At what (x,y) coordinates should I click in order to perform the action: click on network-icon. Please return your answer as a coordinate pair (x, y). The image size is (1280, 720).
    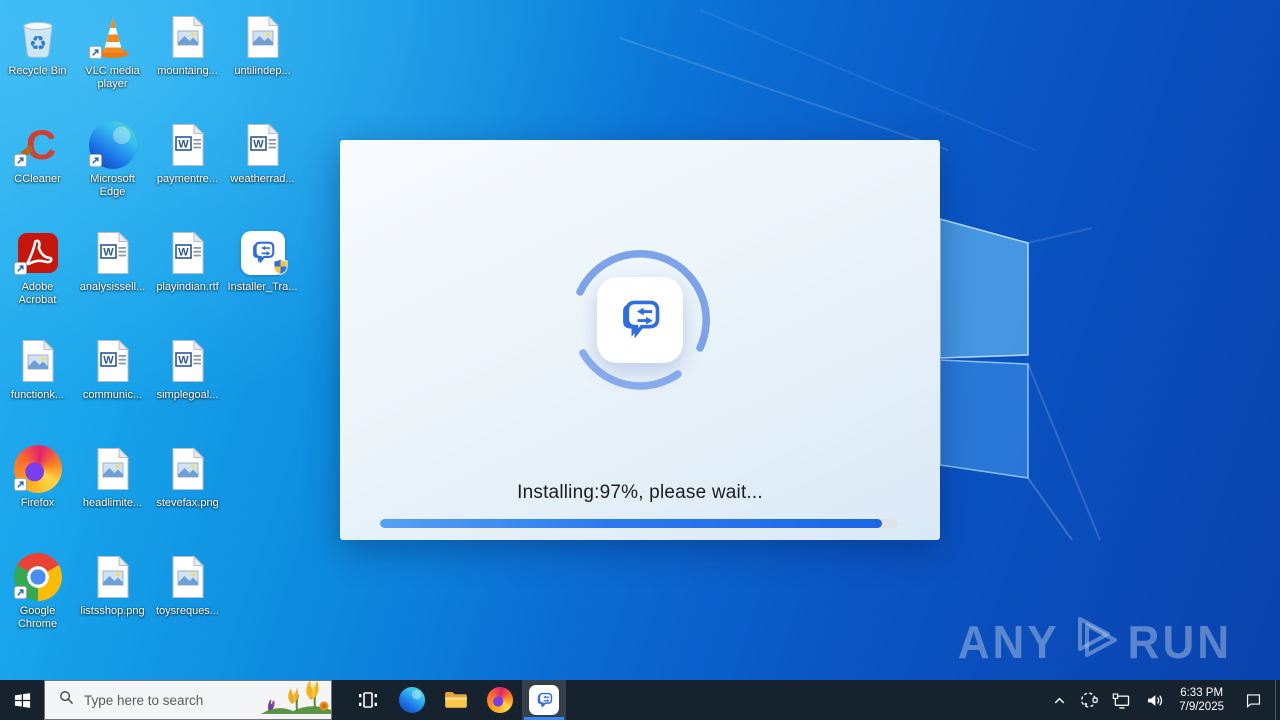
    Looking at the image, I should click on (1121, 700).